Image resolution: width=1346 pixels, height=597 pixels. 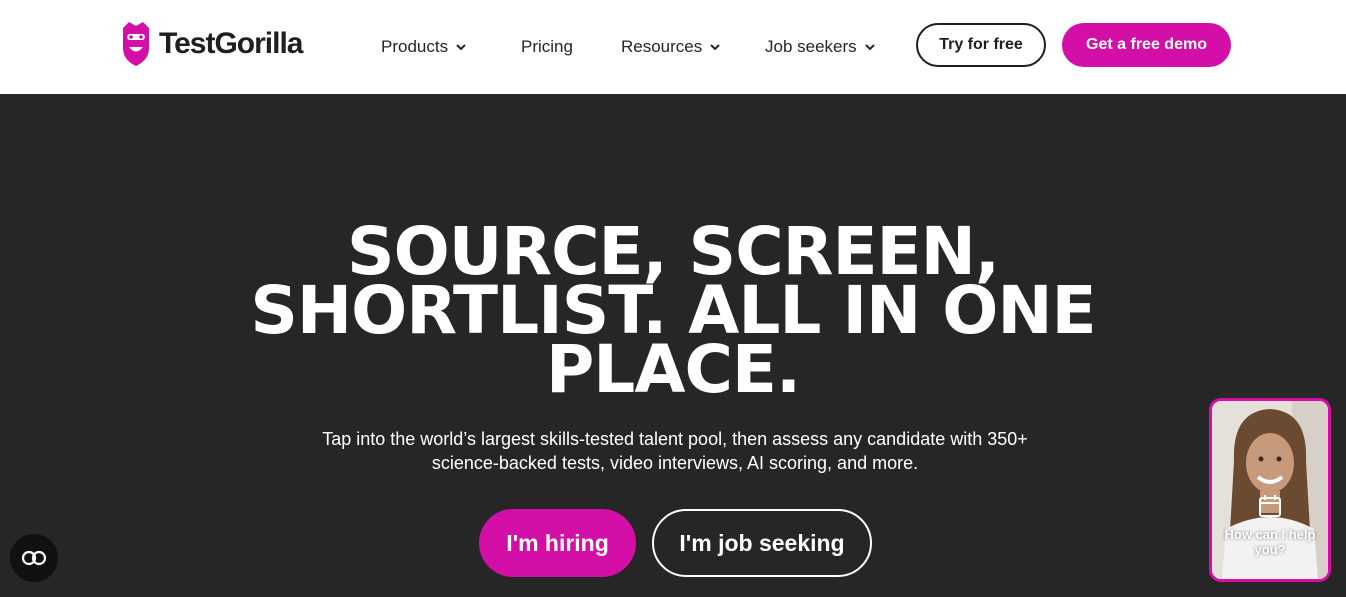 I want to click on nav-job-seekers: Job seekers, so click(x=820, y=47).